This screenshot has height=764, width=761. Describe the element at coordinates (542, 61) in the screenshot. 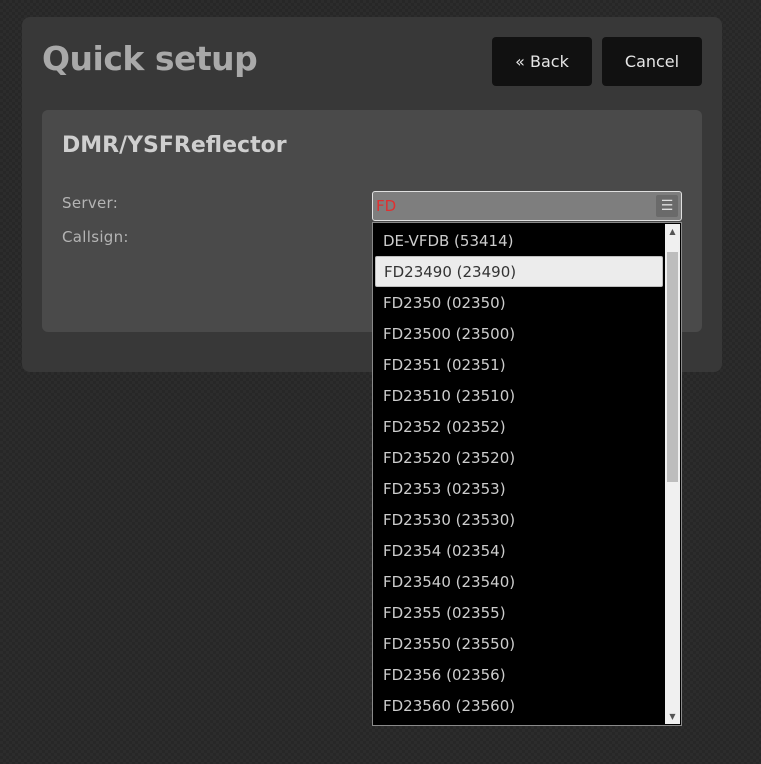

I see `back-button: « Back` at that location.